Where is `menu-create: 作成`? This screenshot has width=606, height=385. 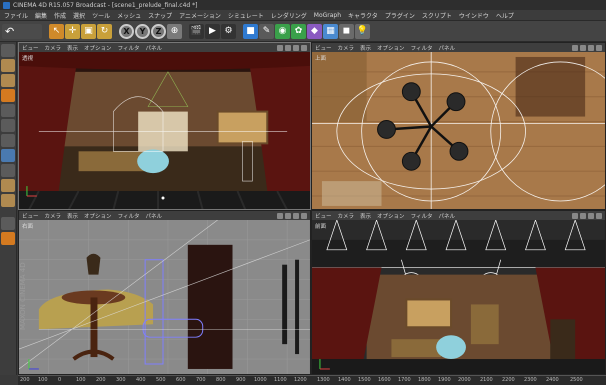 menu-create: 作成 is located at coordinates (60, 15).